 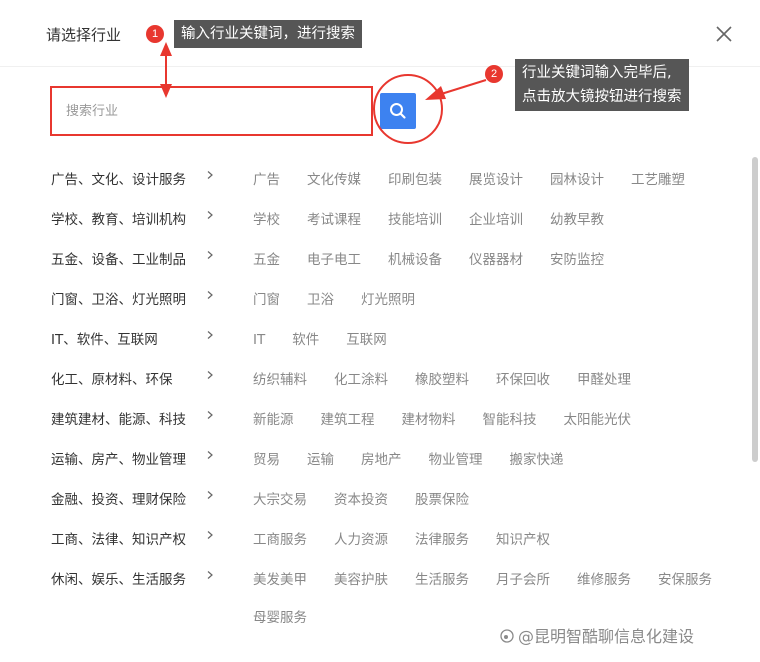 What do you see at coordinates (320, 298) in the screenshot?
I see `subcategory-item: 卫浴` at bounding box center [320, 298].